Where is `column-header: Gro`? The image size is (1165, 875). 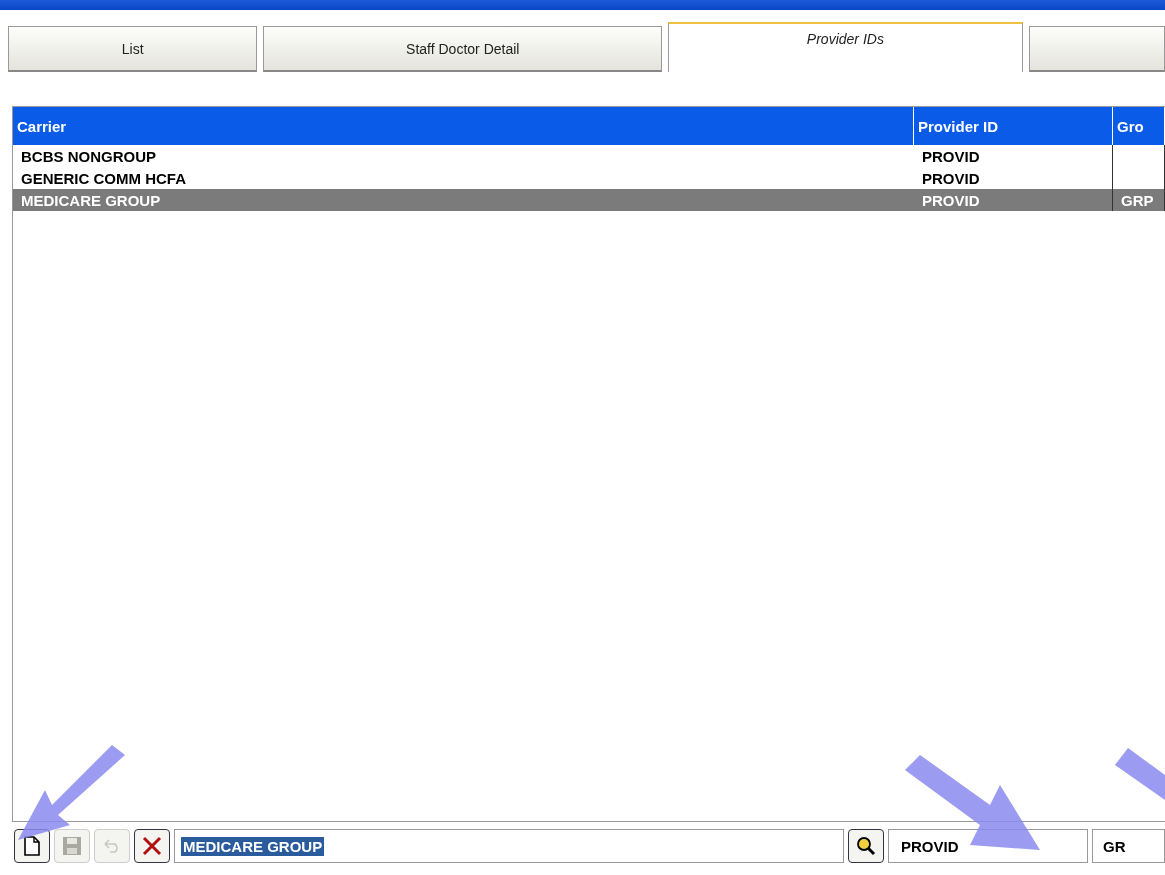
column-header: Gro is located at coordinates (1139, 126).